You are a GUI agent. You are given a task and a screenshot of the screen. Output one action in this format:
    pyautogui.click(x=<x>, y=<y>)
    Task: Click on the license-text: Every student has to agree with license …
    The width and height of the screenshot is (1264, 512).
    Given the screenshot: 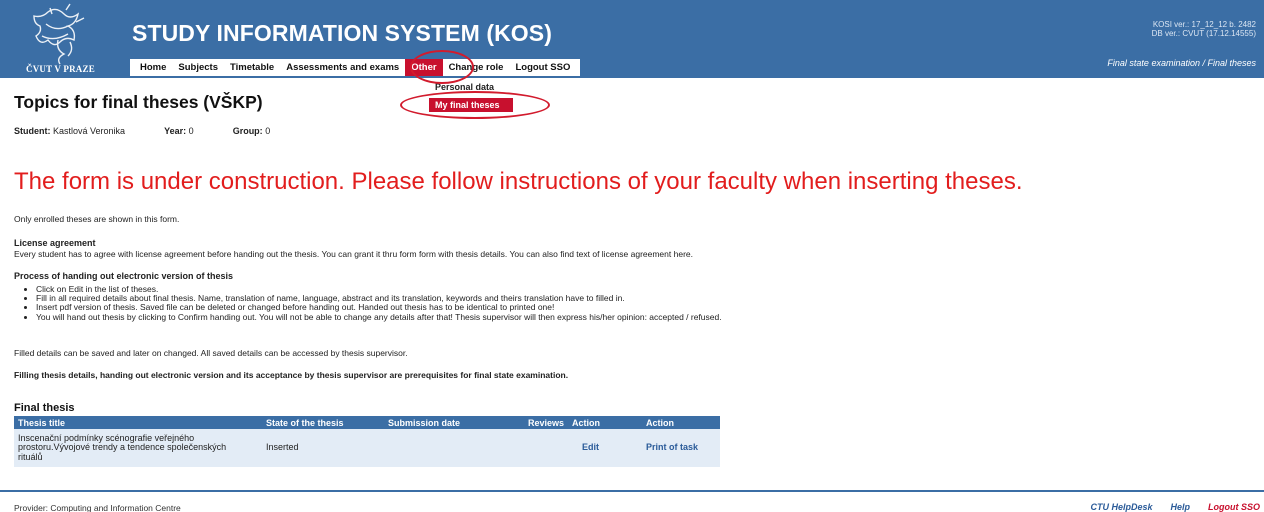 What is the action you would take?
    pyautogui.click(x=353, y=254)
    